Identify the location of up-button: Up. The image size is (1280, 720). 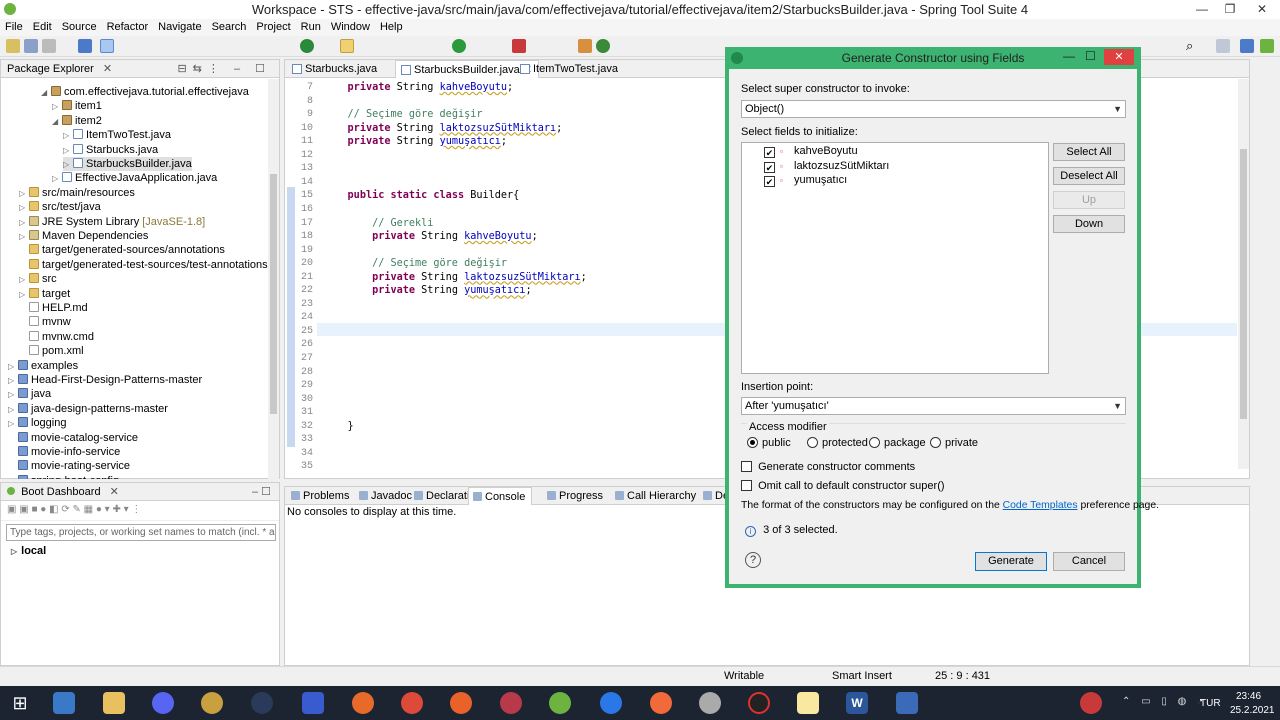
(1089, 200).